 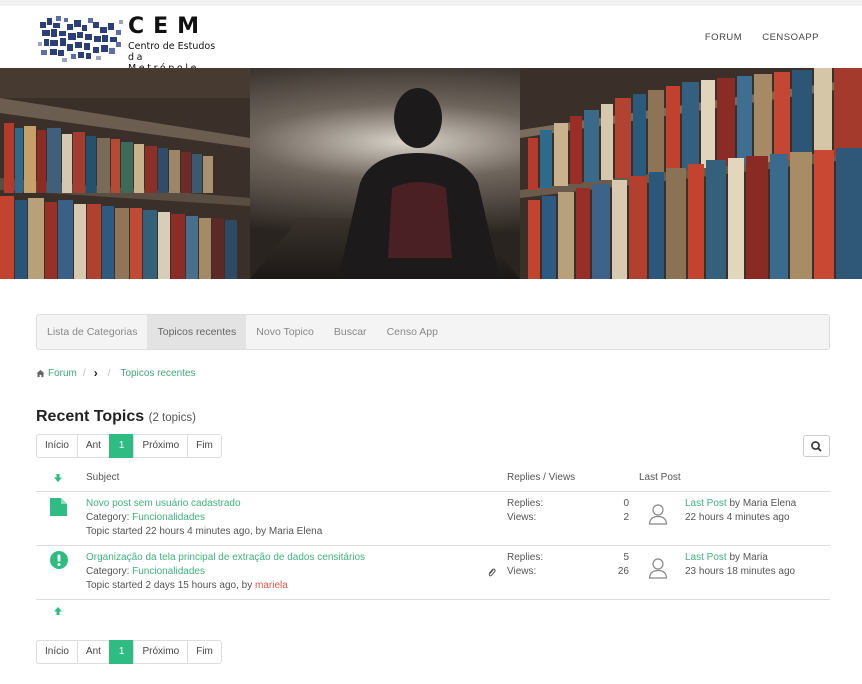 What do you see at coordinates (623, 571) in the screenshot?
I see `views-count: 26` at bounding box center [623, 571].